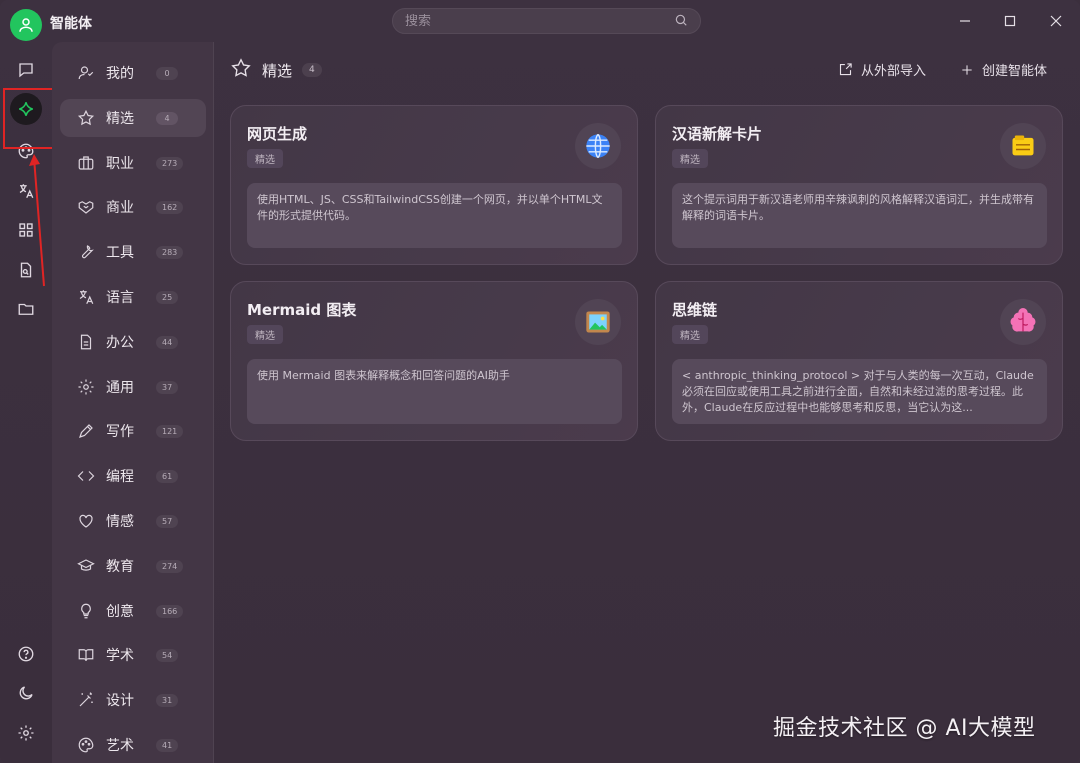 This screenshot has height=763, width=1080. I want to click on magic-wand-icon, so click(86, 700).